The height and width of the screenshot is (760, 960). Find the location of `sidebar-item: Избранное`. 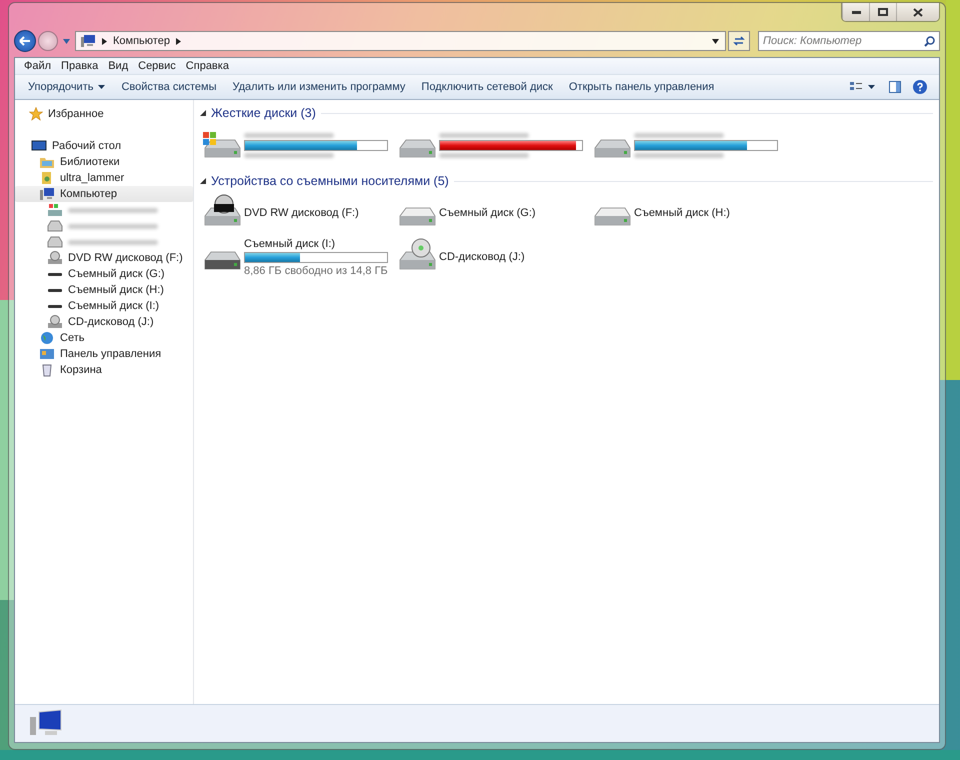

sidebar-item: Избранное is located at coordinates (104, 114).